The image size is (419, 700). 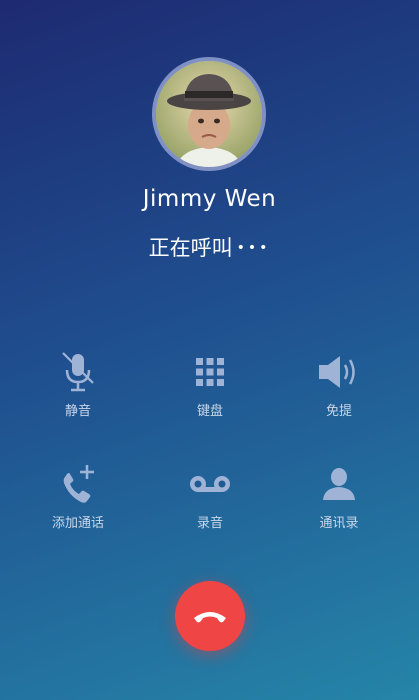 I want to click on call-status: 正在呼叫 •••, so click(x=209, y=247).